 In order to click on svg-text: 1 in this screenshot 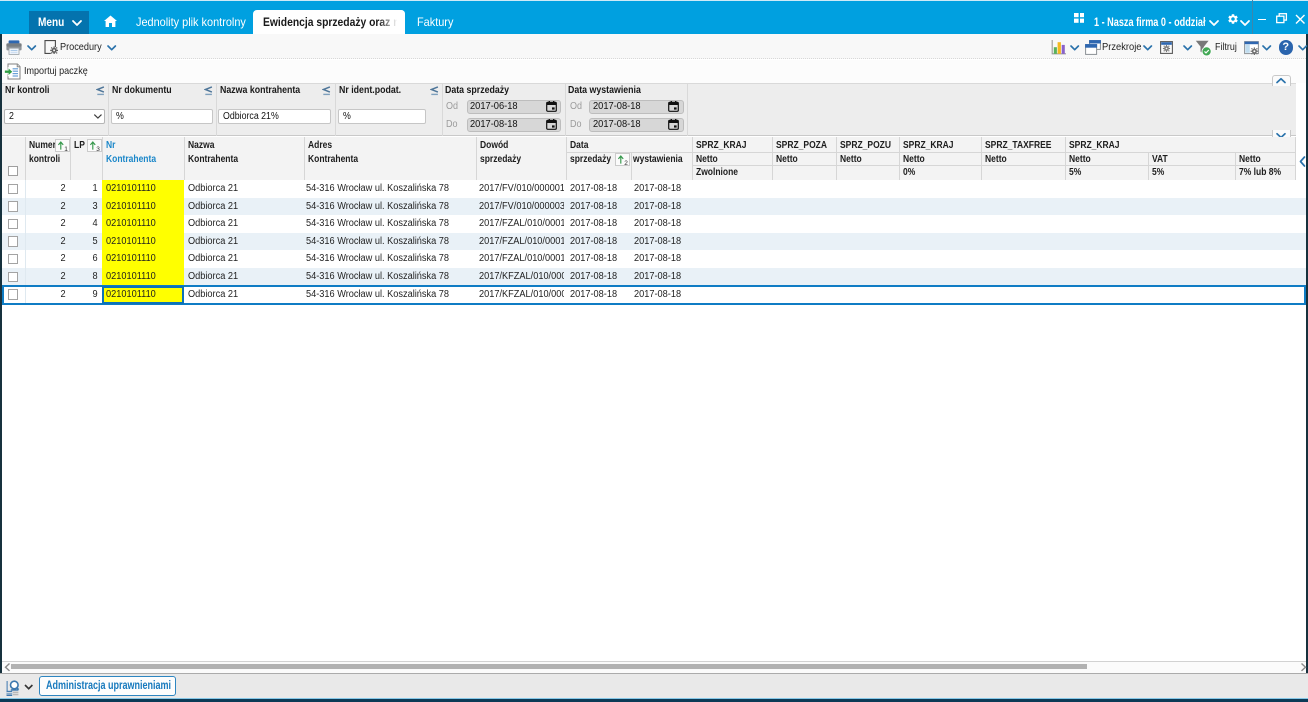, I will do `click(66, 149)`.